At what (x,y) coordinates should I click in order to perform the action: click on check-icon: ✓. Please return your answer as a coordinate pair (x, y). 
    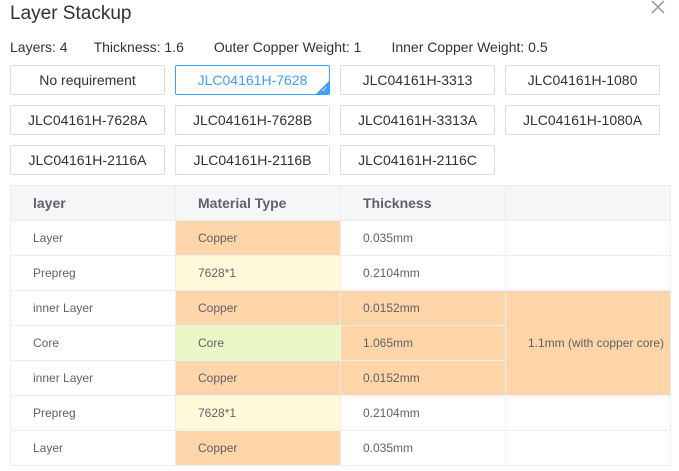
    Looking at the image, I should click on (324, 89).